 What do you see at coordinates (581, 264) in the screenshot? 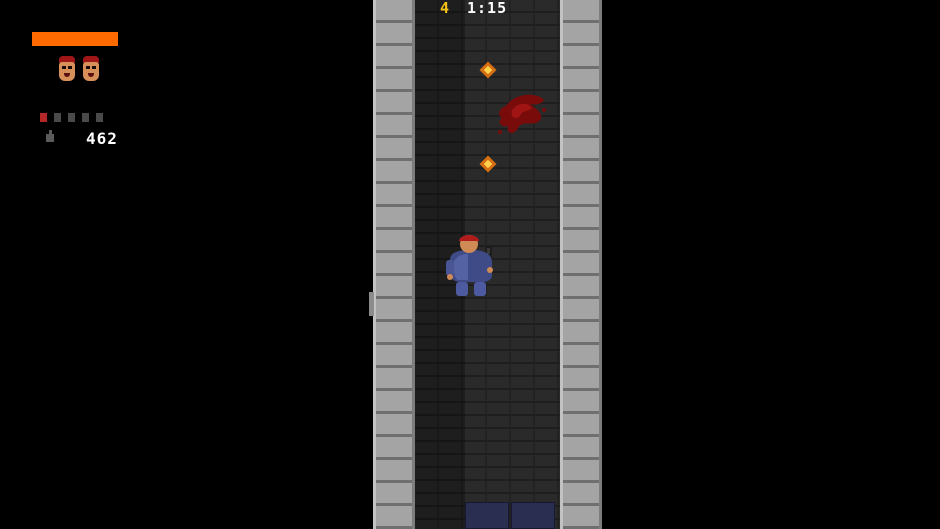
I see `right-wall` at bounding box center [581, 264].